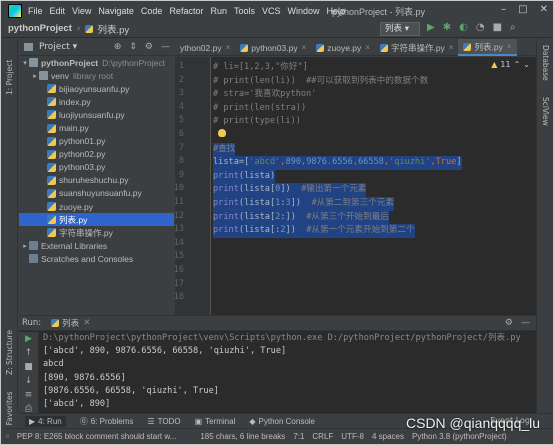  Describe the element at coordinates (517, 64) in the screenshot. I see `prev-issue-icon: ⌃` at that location.